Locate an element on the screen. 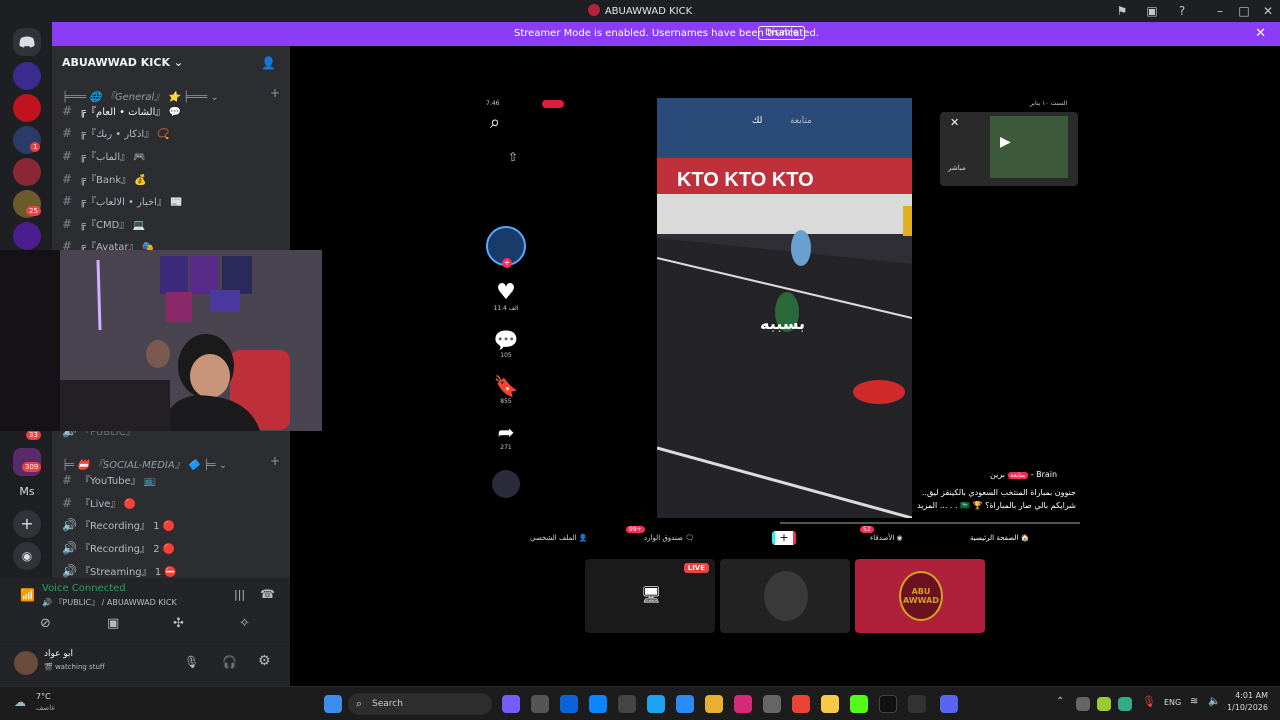 The width and height of the screenshot is (1280, 720). noise-suppression-icon: ||| is located at coordinates (239, 594).